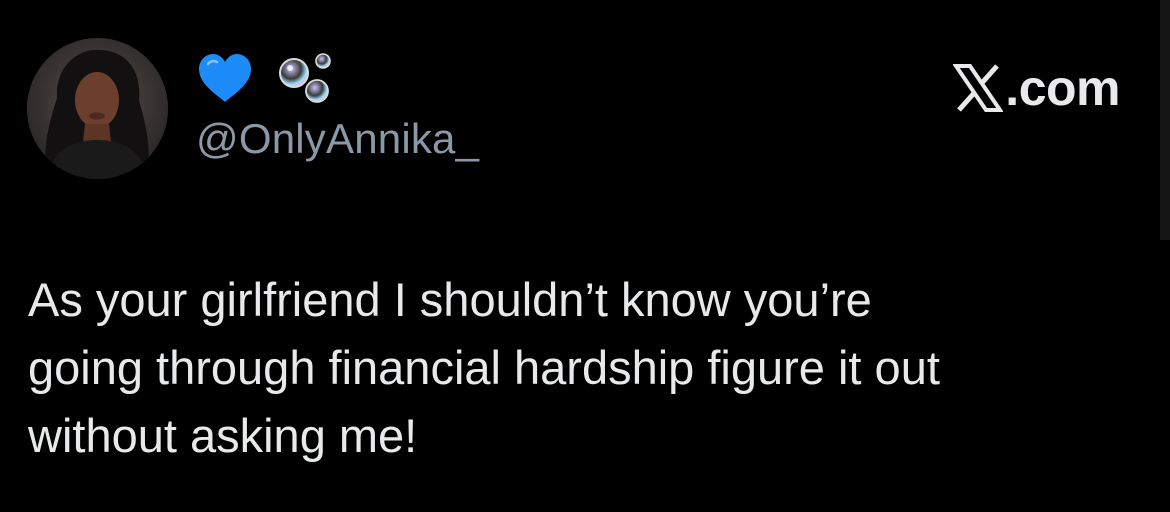 Image resolution: width=1170 pixels, height=512 pixels. Describe the element at coordinates (307, 78) in the screenshot. I see `soap-bubbles-icon` at that location.